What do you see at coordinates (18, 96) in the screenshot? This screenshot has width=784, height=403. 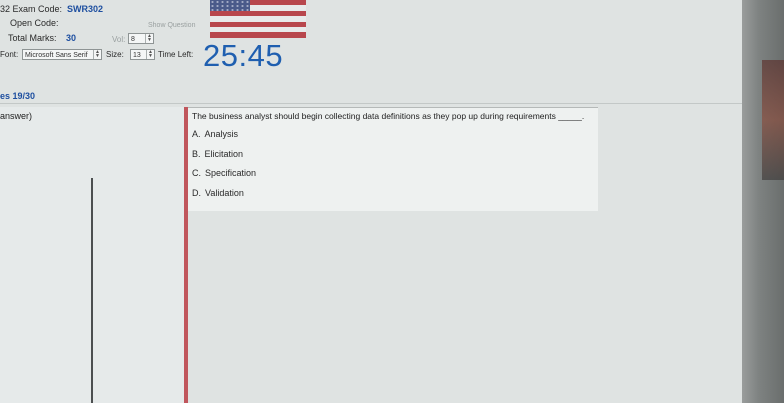 I see `question-progress: es 19/30` at bounding box center [18, 96].